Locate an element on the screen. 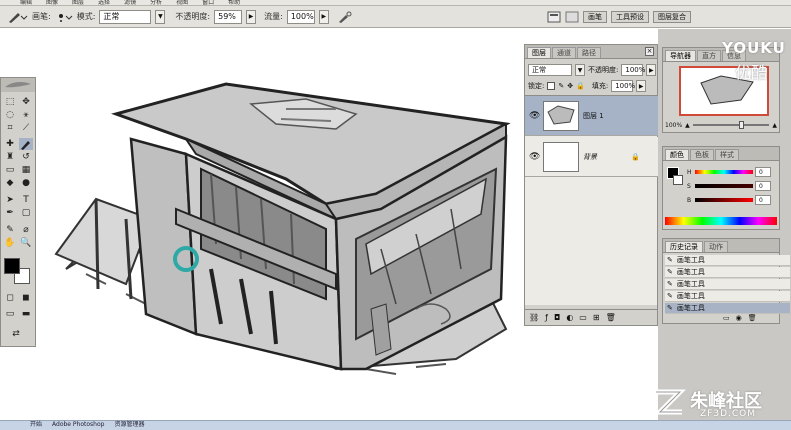 The height and width of the screenshot is (430, 791). blend-mode-dropdown-icon: ▼ is located at coordinates (580, 70).